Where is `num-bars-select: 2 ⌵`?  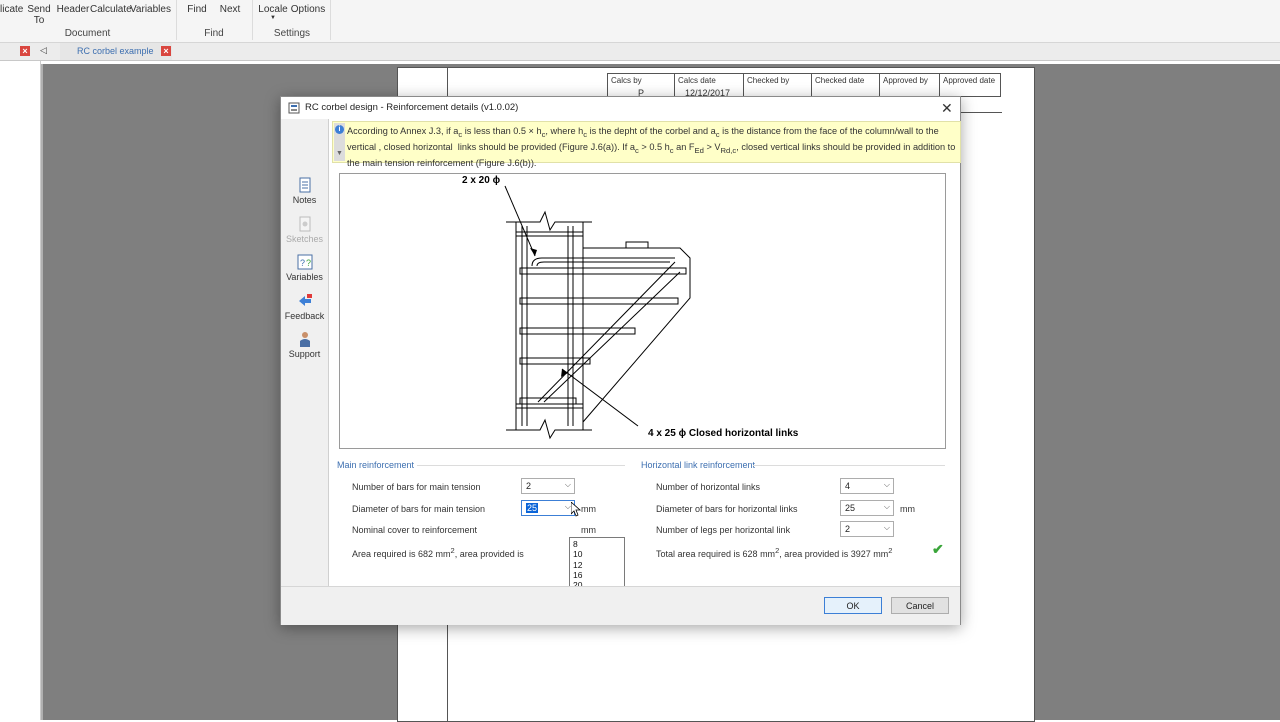 num-bars-select: 2 ⌵ is located at coordinates (548, 486).